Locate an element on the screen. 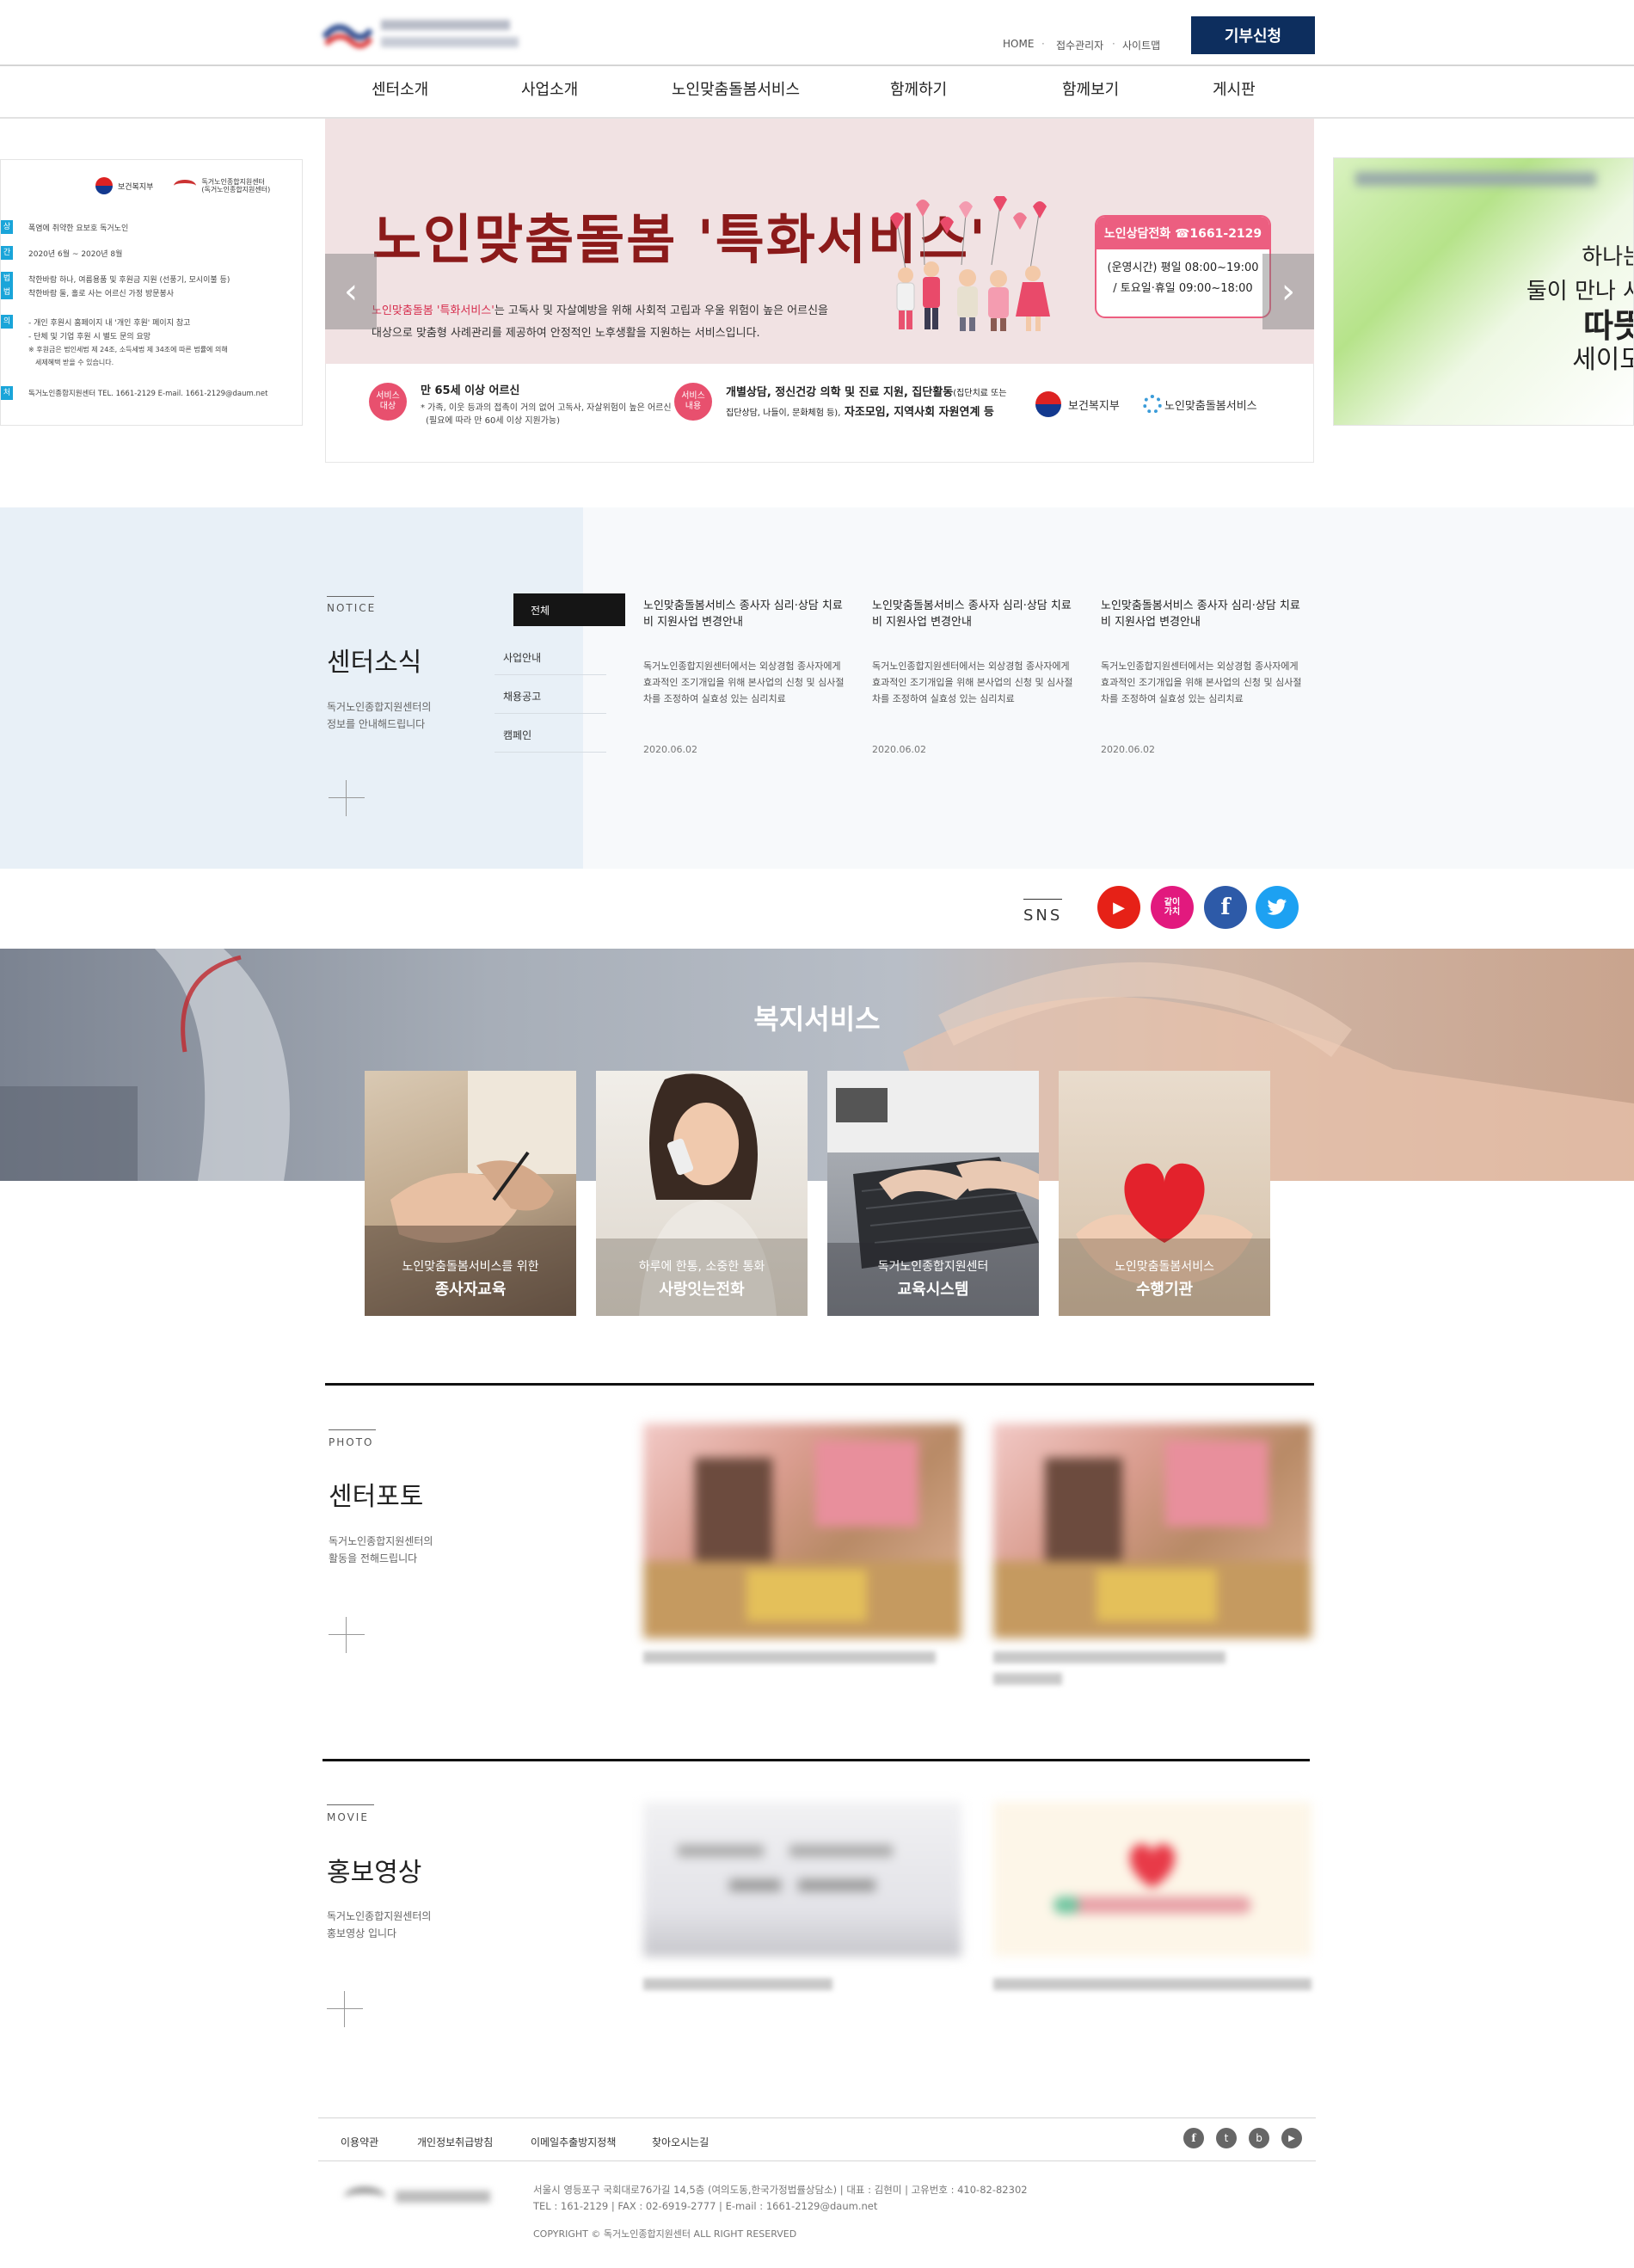 Image resolution: width=1634 pixels, height=2268 pixels. card-line: 착한바람 둘, 홀로 사는 어르신 가정 방문봉사 is located at coordinates (101, 294).